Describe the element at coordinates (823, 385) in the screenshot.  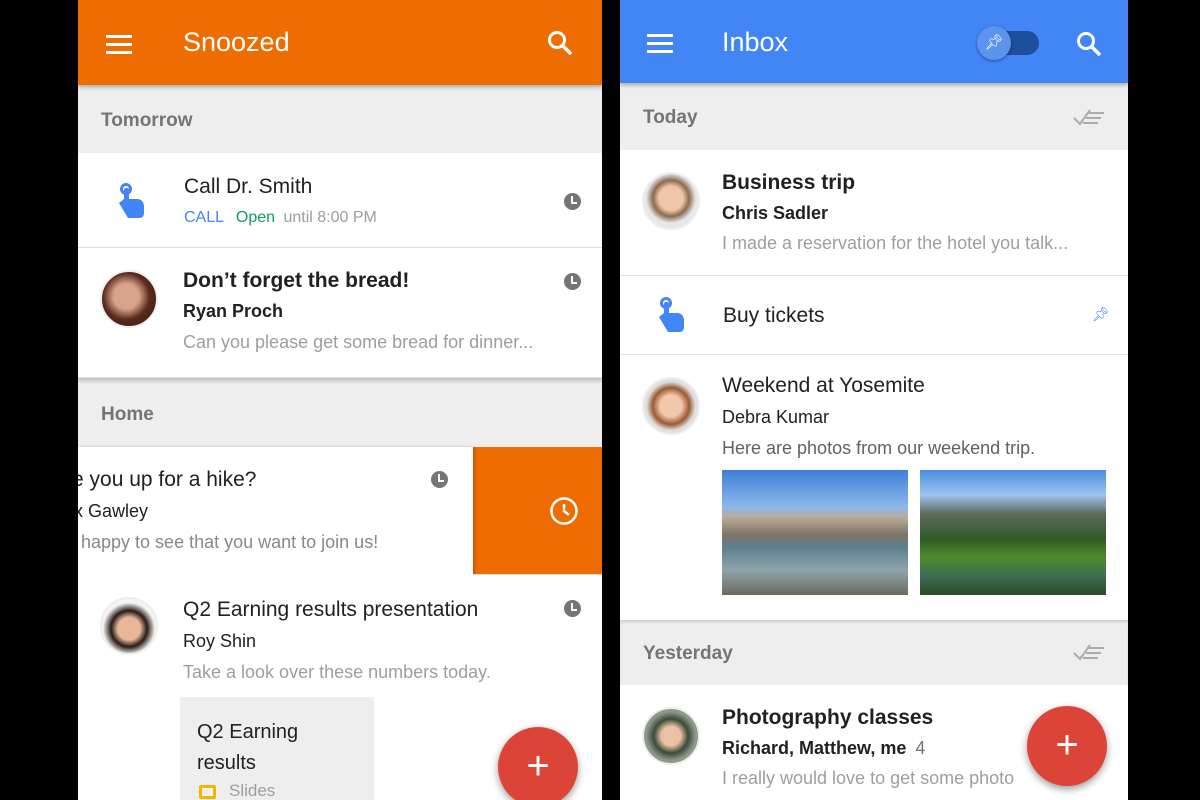
I see `item-title: Weekend at Yosemite` at that location.